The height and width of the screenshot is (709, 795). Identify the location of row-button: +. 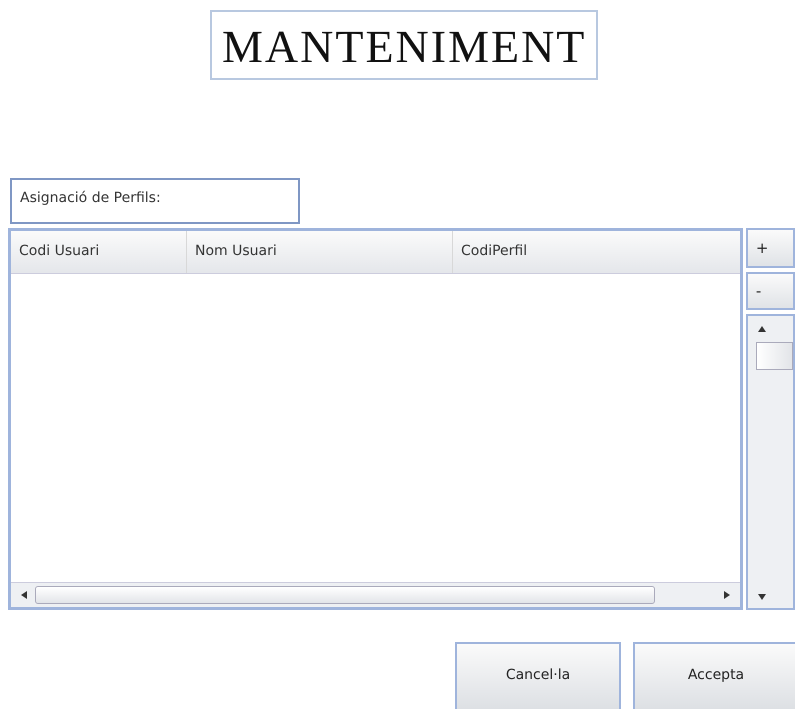
(770, 248).